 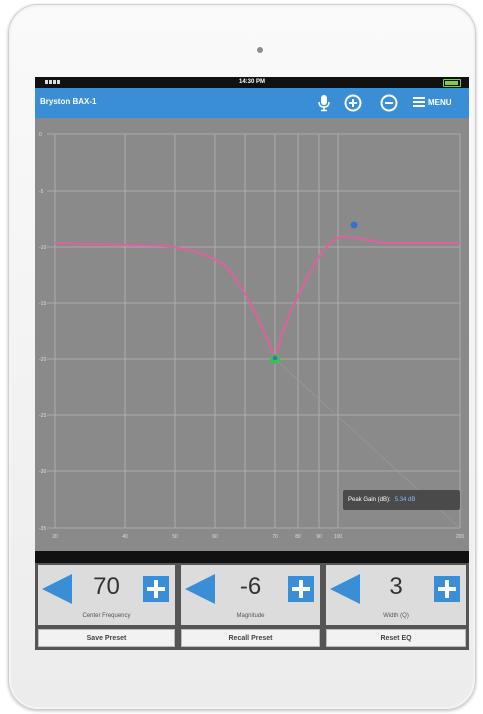 What do you see at coordinates (106, 586) in the screenshot?
I see `center-frequency-value: 70` at bounding box center [106, 586].